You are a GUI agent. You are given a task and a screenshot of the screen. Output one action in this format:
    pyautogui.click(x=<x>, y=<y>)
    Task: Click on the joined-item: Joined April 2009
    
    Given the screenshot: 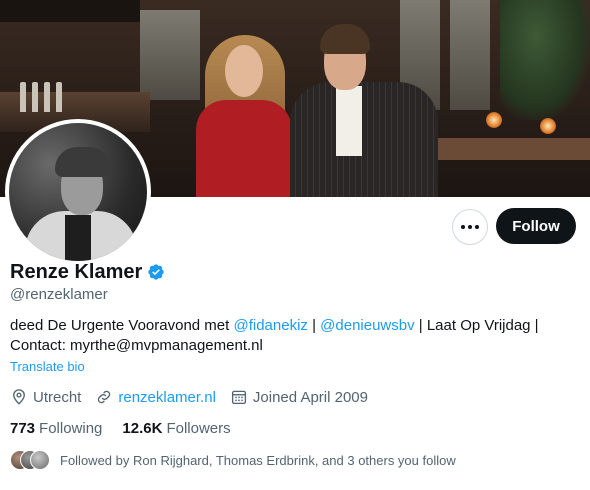 What is the action you would take?
    pyautogui.click(x=299, y=397)
    